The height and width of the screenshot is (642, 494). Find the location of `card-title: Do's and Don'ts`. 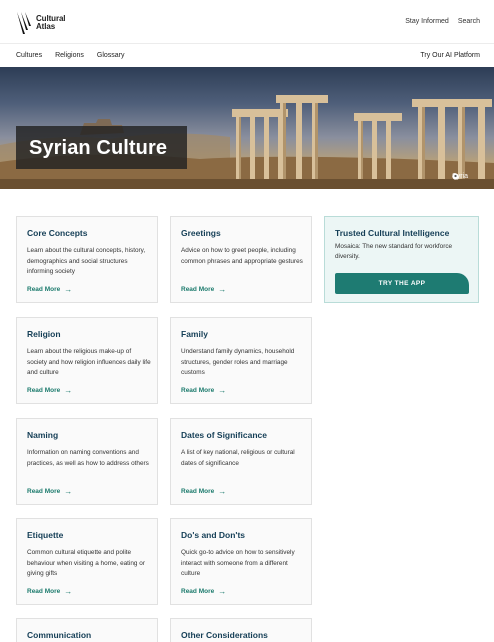

card-title: Do's and Don'ts is located at coordinates (213, 535).